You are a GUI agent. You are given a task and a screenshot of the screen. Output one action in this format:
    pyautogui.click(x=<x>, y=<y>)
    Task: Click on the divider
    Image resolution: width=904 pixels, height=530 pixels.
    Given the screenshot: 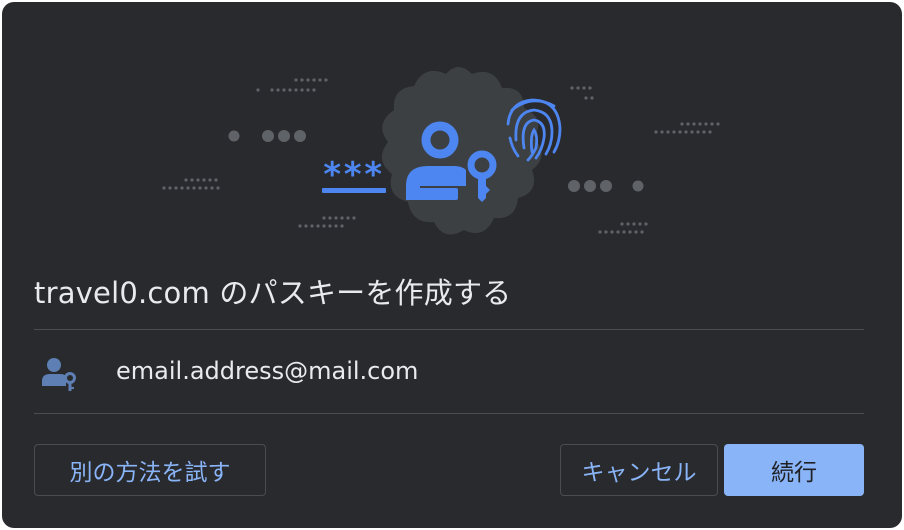 What is the action you would take?
    pyautogui.click(x=449, y=413)
    